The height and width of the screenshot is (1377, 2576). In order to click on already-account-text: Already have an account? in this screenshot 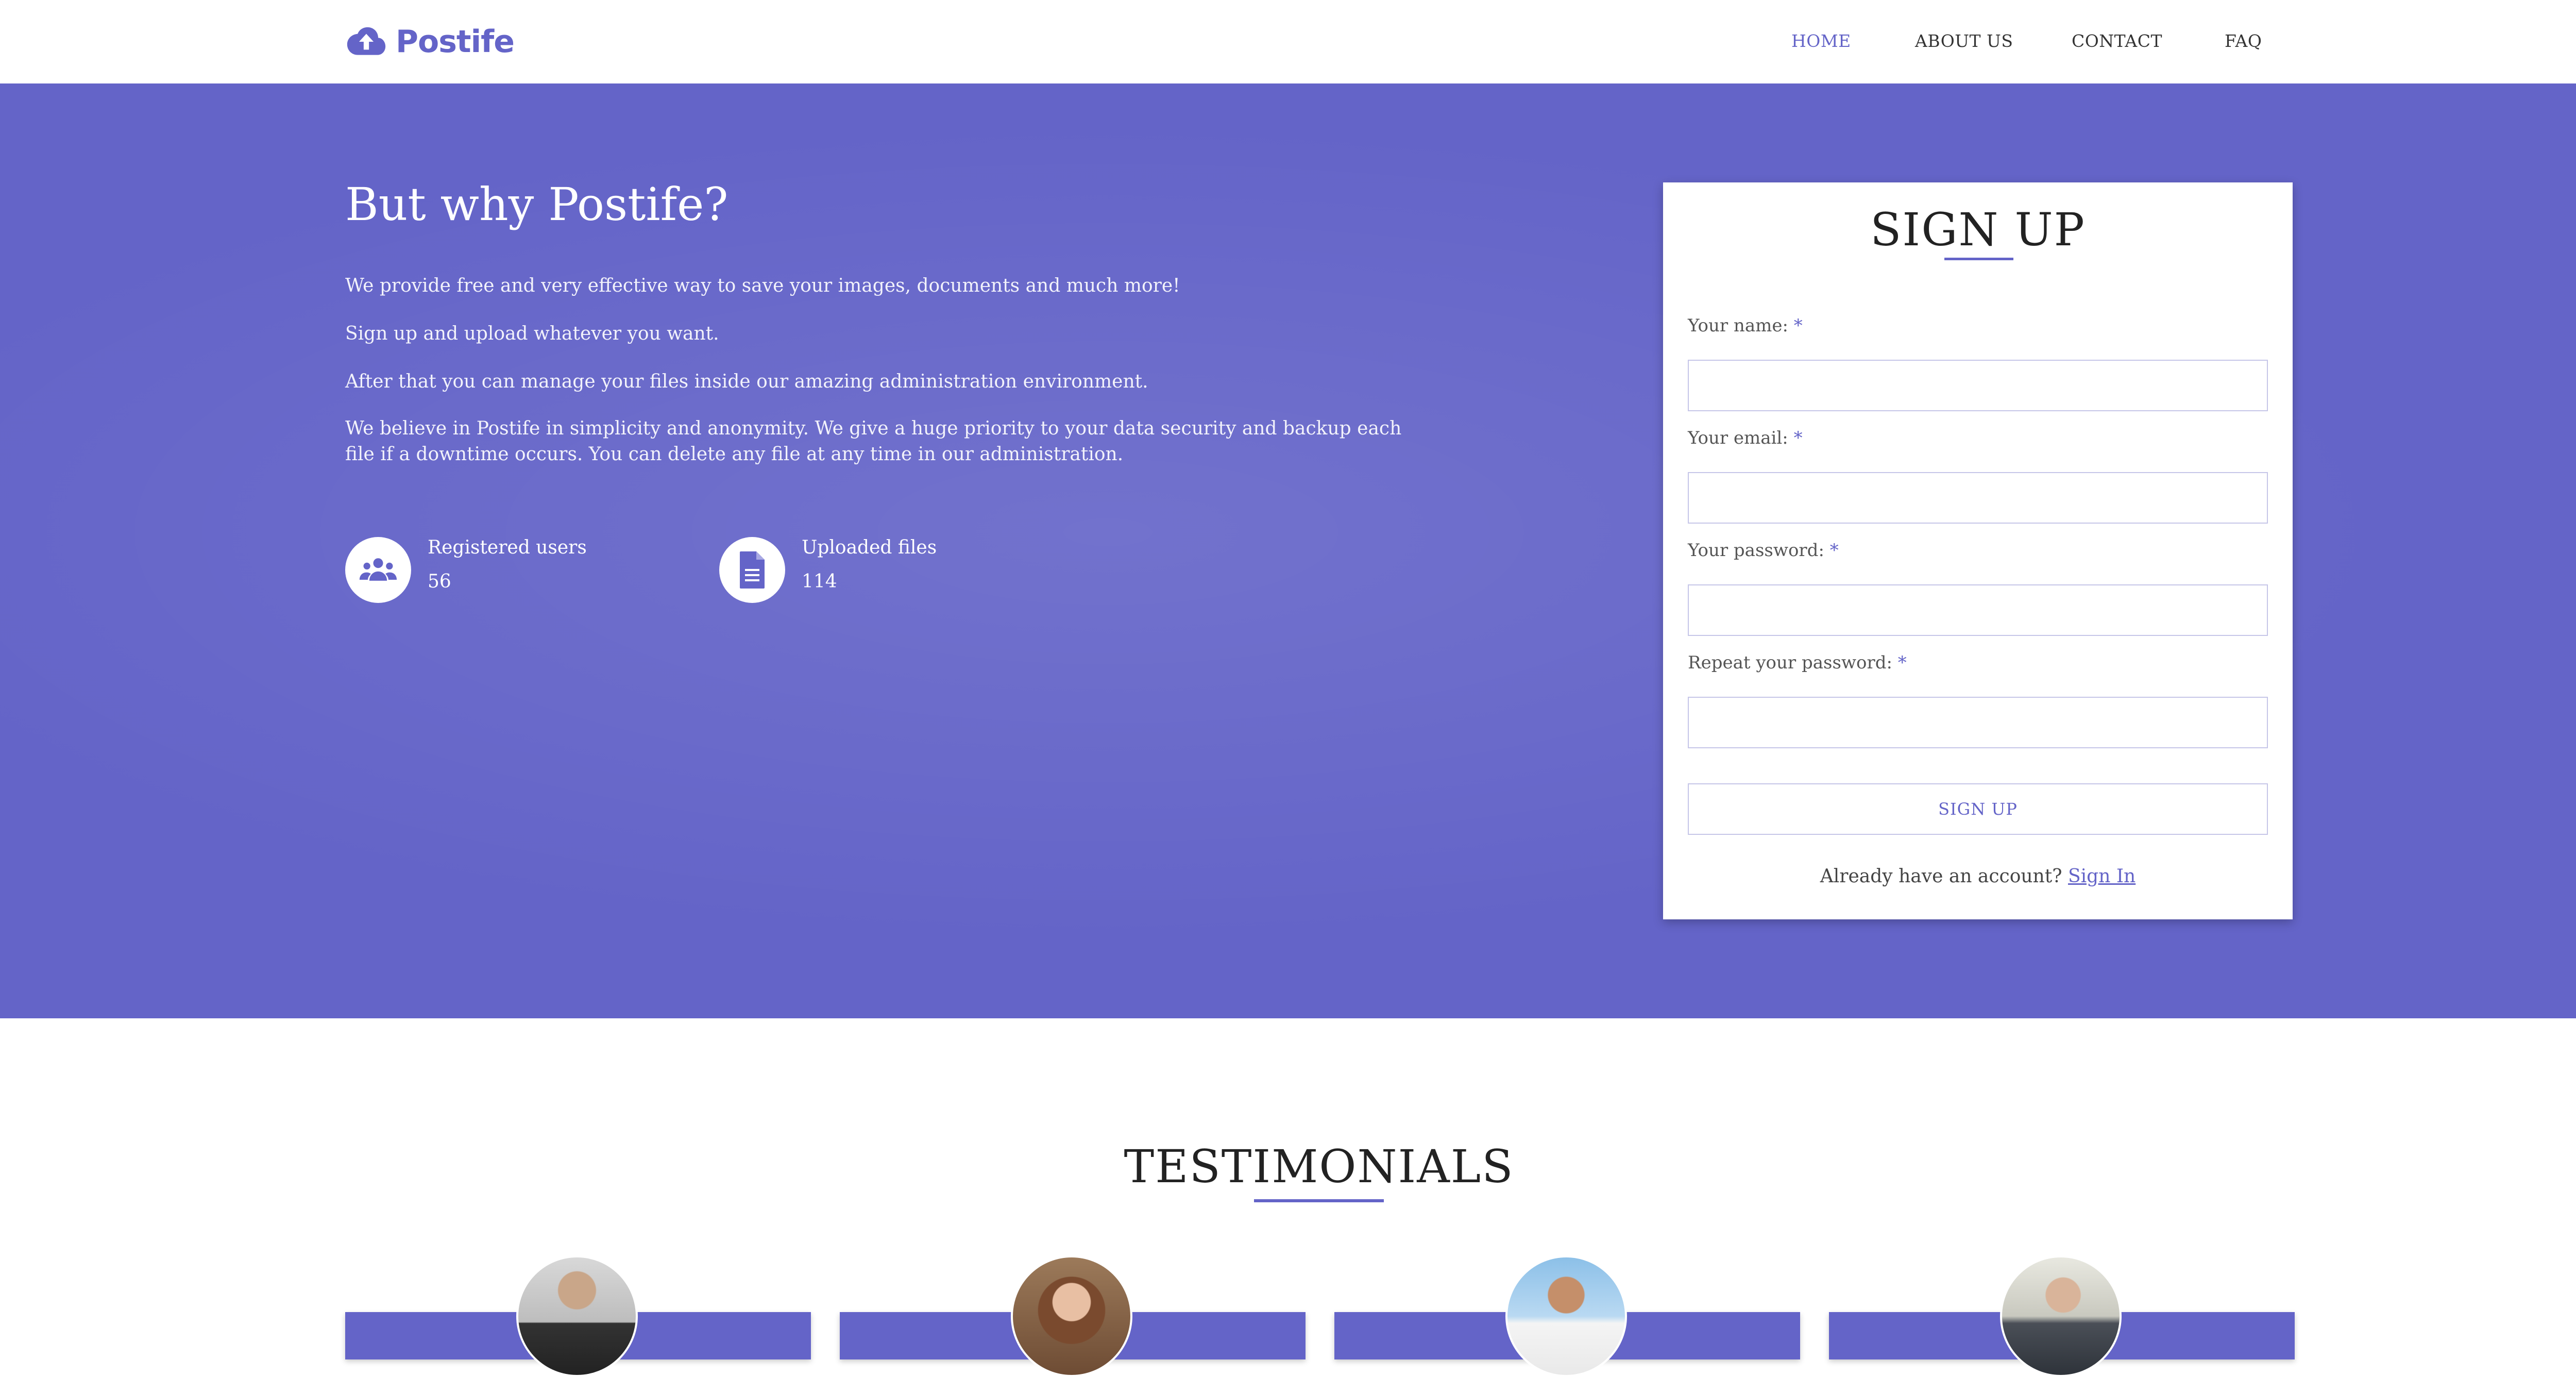, I will do `click(1941, 876)`.